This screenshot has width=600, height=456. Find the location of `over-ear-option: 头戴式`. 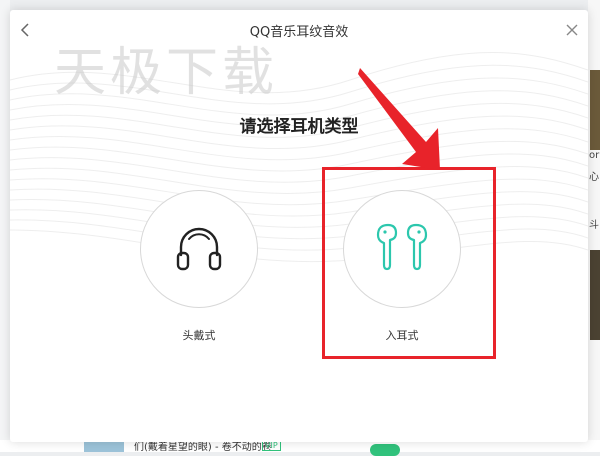

over-ear-option: 头戴式 is located at coordinates (200, 275).